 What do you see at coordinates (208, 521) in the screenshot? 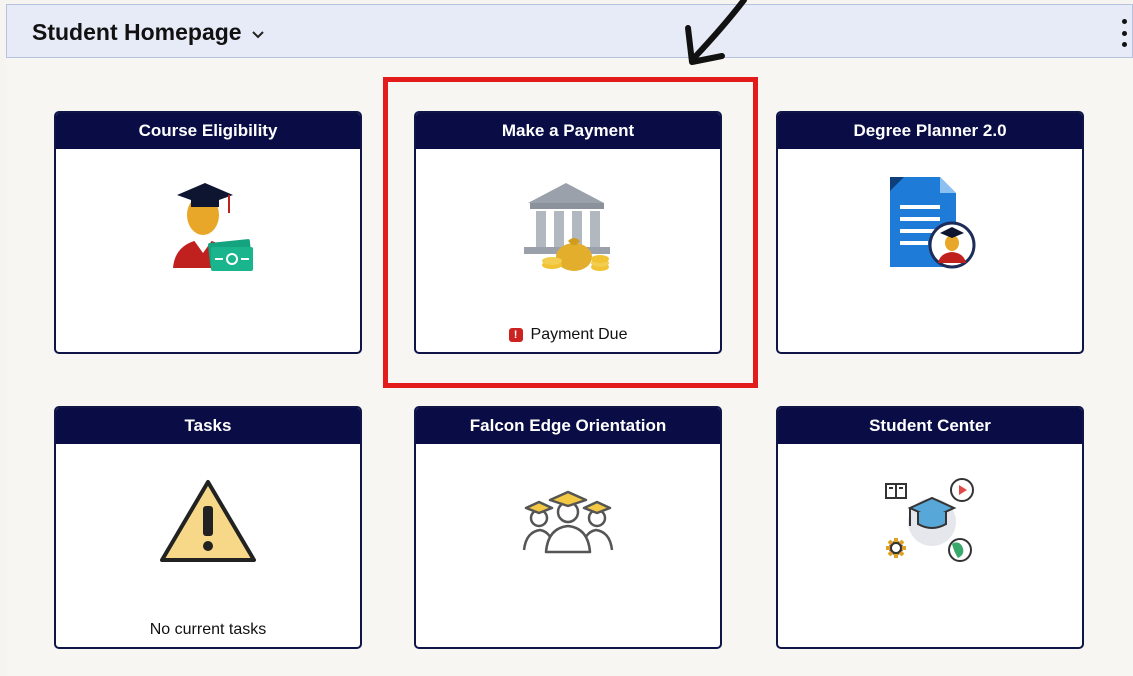
I see `warning-triangle-icon` at bounding box center [208, 521].